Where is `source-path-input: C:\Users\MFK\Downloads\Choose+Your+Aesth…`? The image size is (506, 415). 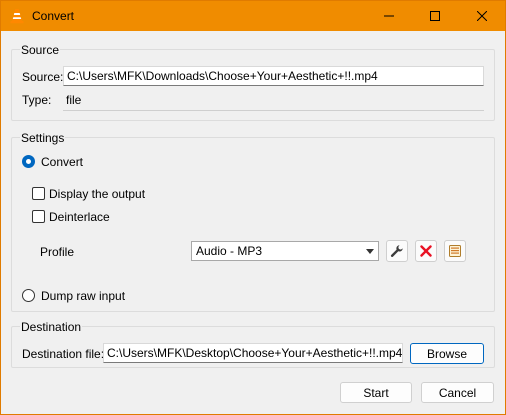 source-path-input: C:\Users\MFK\Downloads\Choose+Your+Aesth… is located at coordinates (273, 76).